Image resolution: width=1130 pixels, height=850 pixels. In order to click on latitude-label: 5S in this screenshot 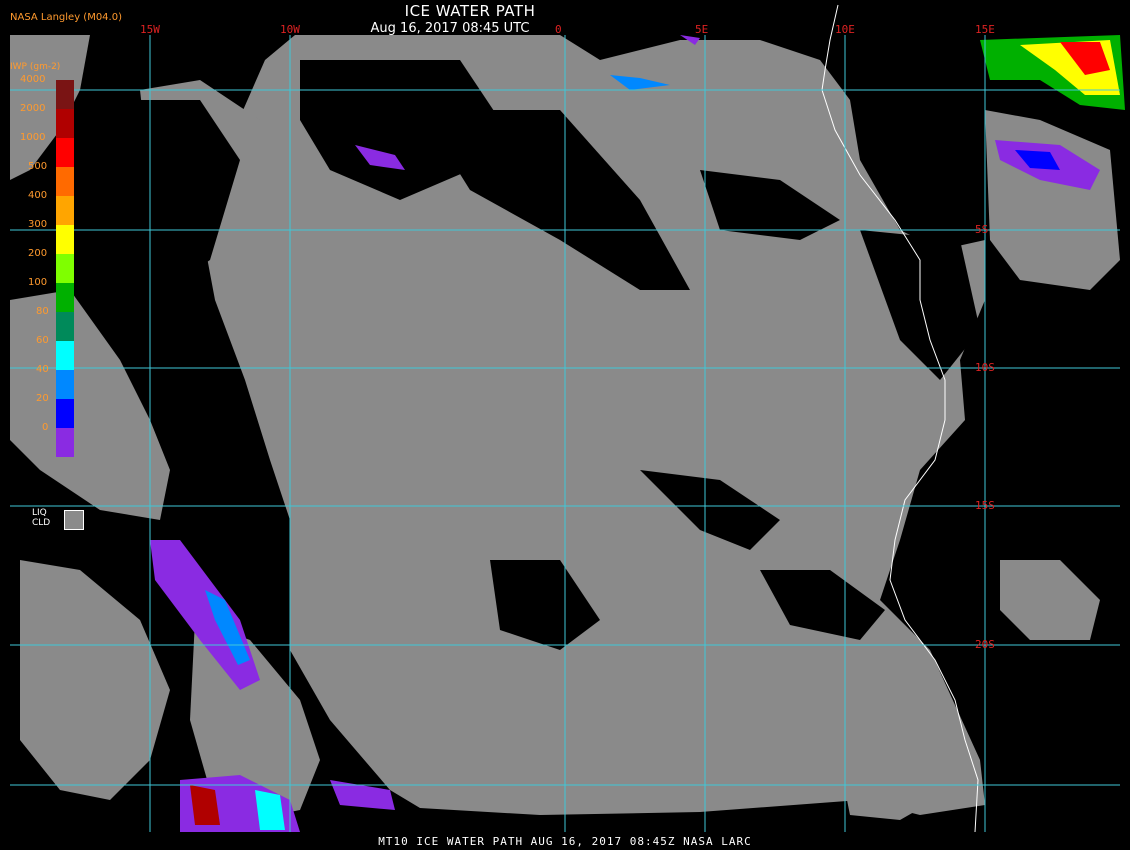, I will do `click(982, 229)`.